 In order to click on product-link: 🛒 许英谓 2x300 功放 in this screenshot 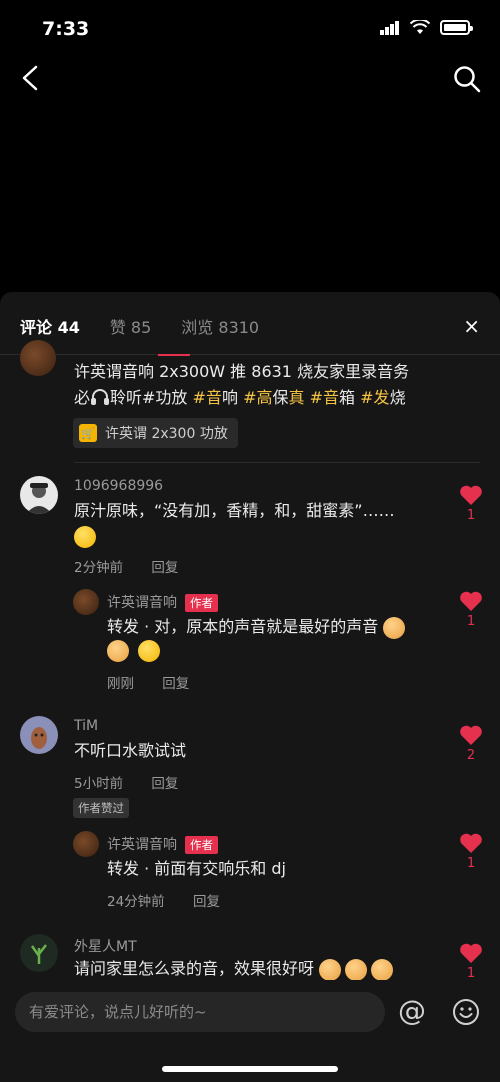, I will do `click(155, 433)`.